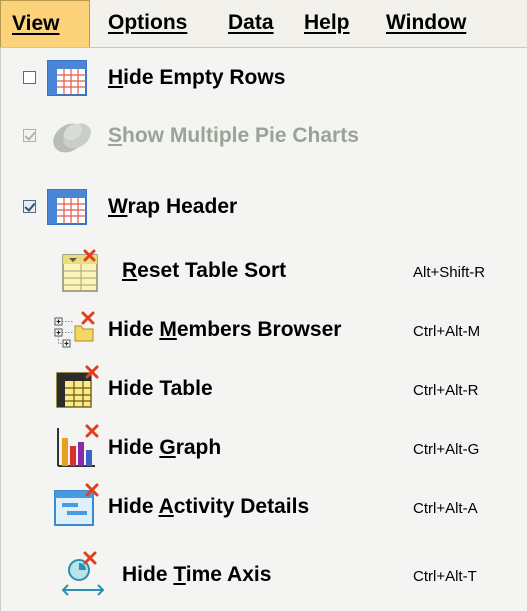  Describe the element at coordinates (165, 447) in the screenshot. I see `menu-item-label: Hide Graph` at that location.